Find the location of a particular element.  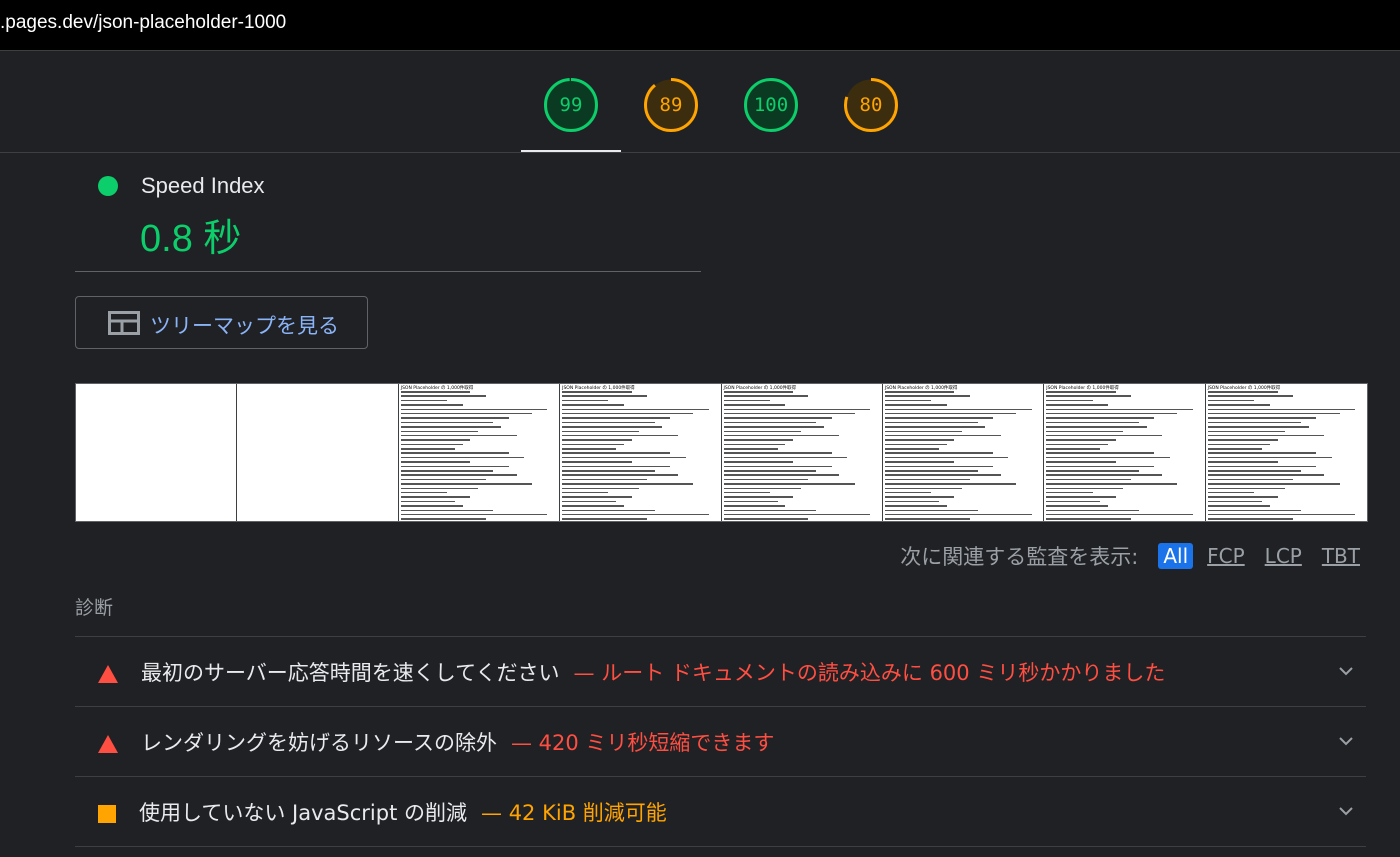

gauge-score: 80 is located at coordinates (871, 105).